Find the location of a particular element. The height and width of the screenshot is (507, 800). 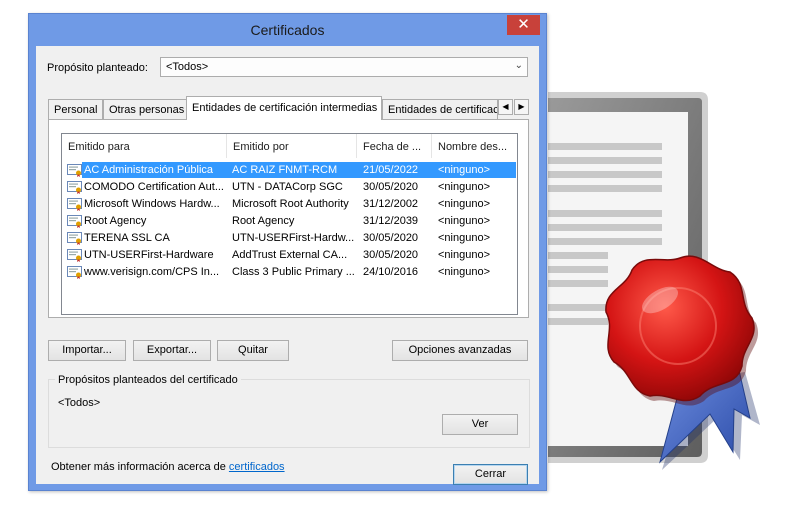

certificate-purposes-label: Propósitos planteados del certificado is located at coordinates (148, 380).